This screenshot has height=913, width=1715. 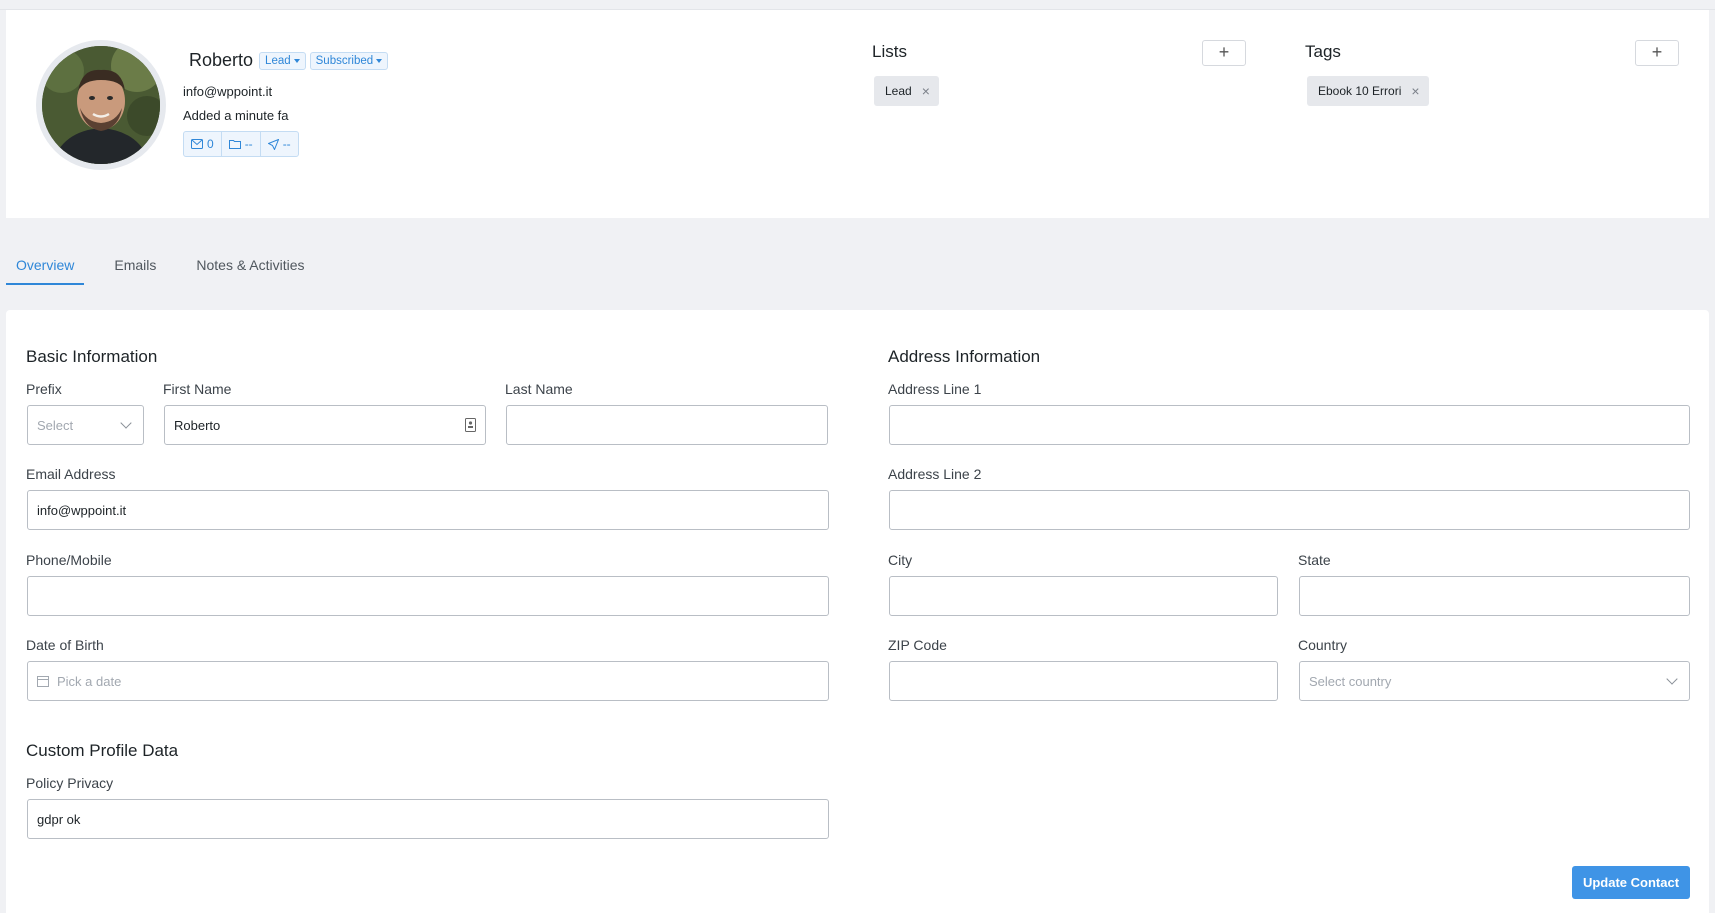 I want to click on email-field: info@wppoint.it, so click(x=428, y=510).